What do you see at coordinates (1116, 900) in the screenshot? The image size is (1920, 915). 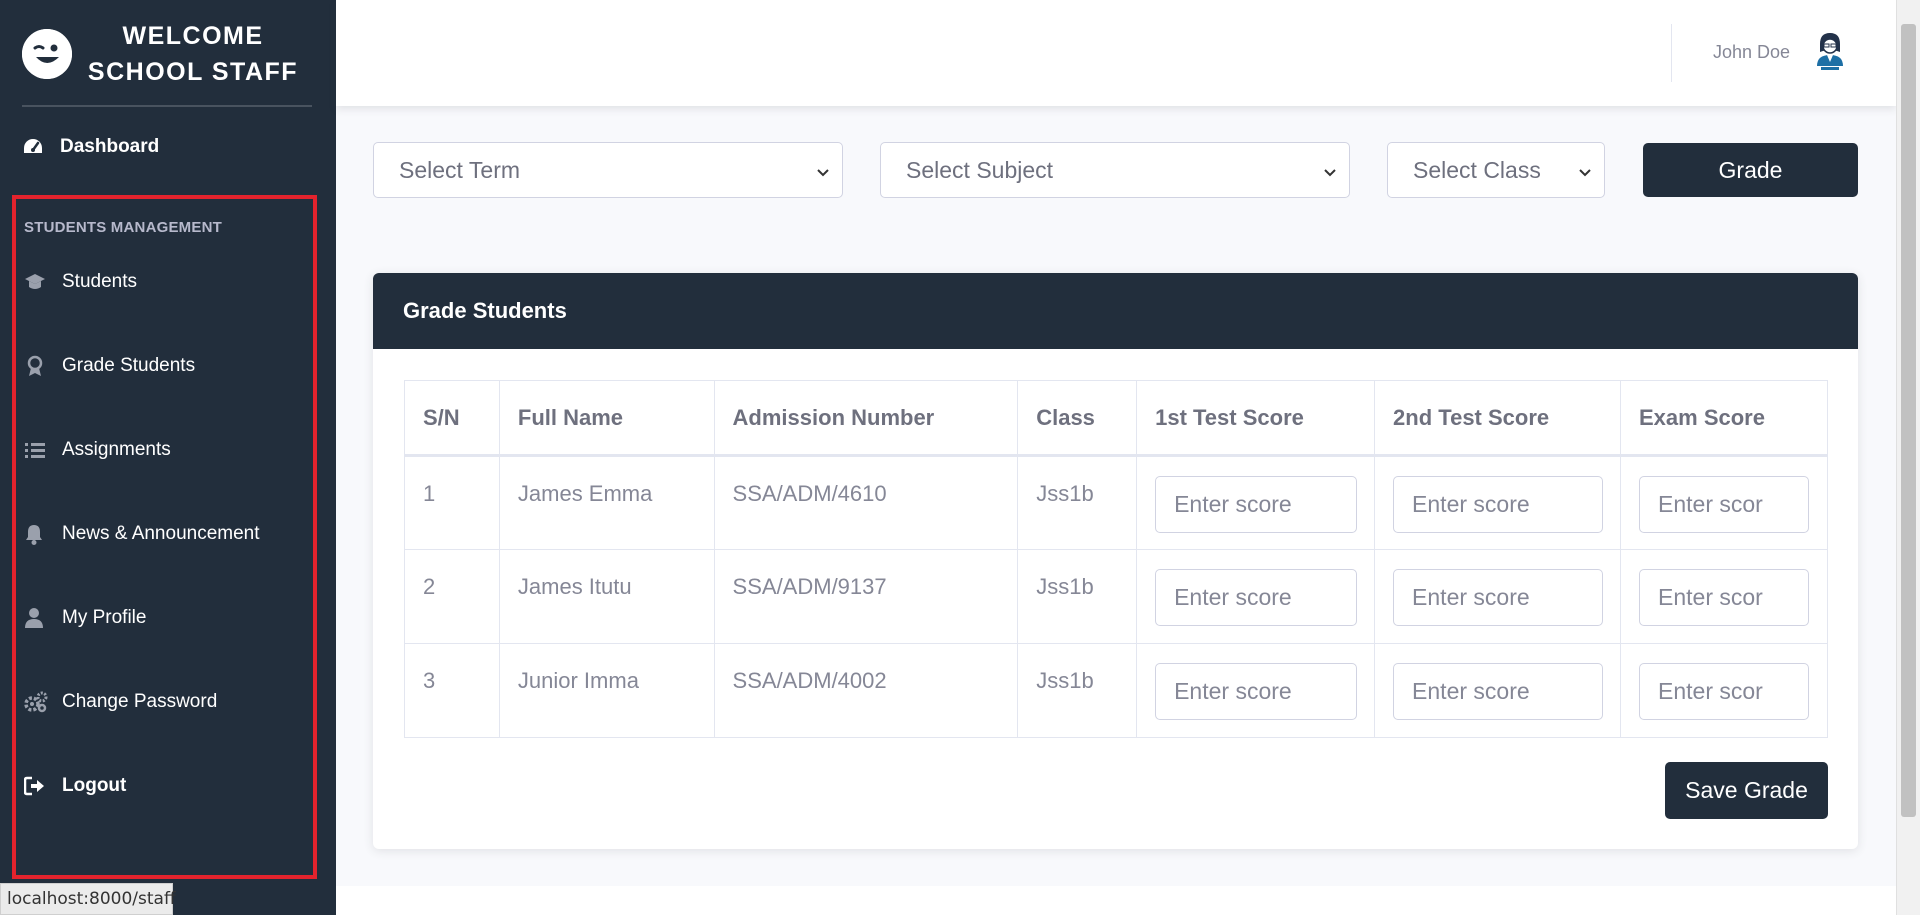 I see `footer` at bounding box center [1116, 900].